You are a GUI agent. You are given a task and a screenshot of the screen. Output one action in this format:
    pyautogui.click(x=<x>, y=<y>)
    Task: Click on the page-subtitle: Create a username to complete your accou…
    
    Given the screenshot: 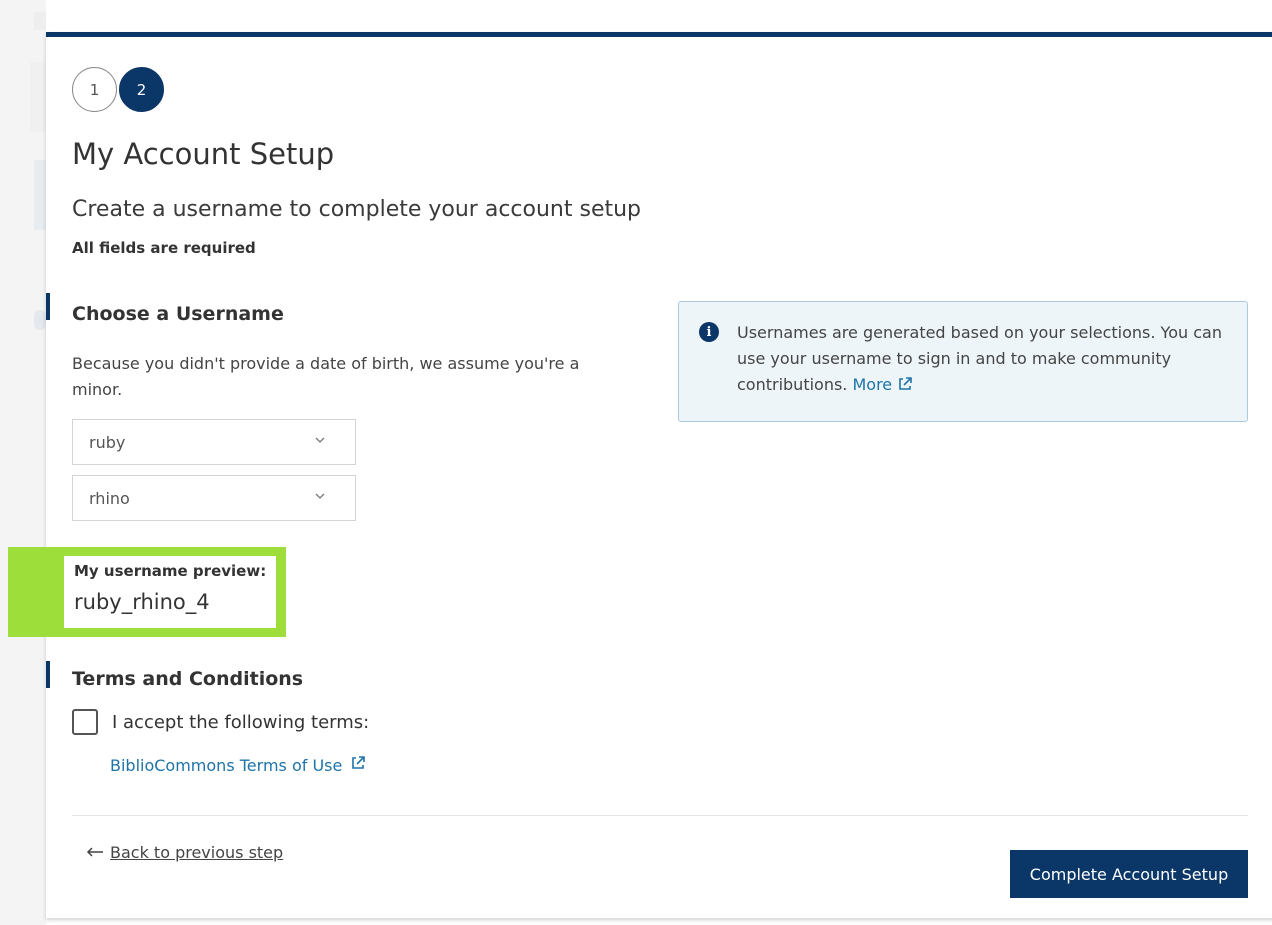 What is the action you would take?
    pyautogui.click(x=357, y=209)
    